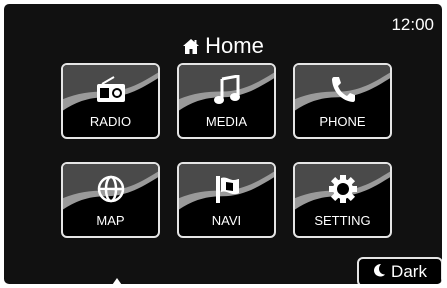 This screenshot has height=288, width=447. What do you see at coordinates (110, 121) in the screenshot?
I see `tile-label: RADIO` at bounding box center [110, 121].